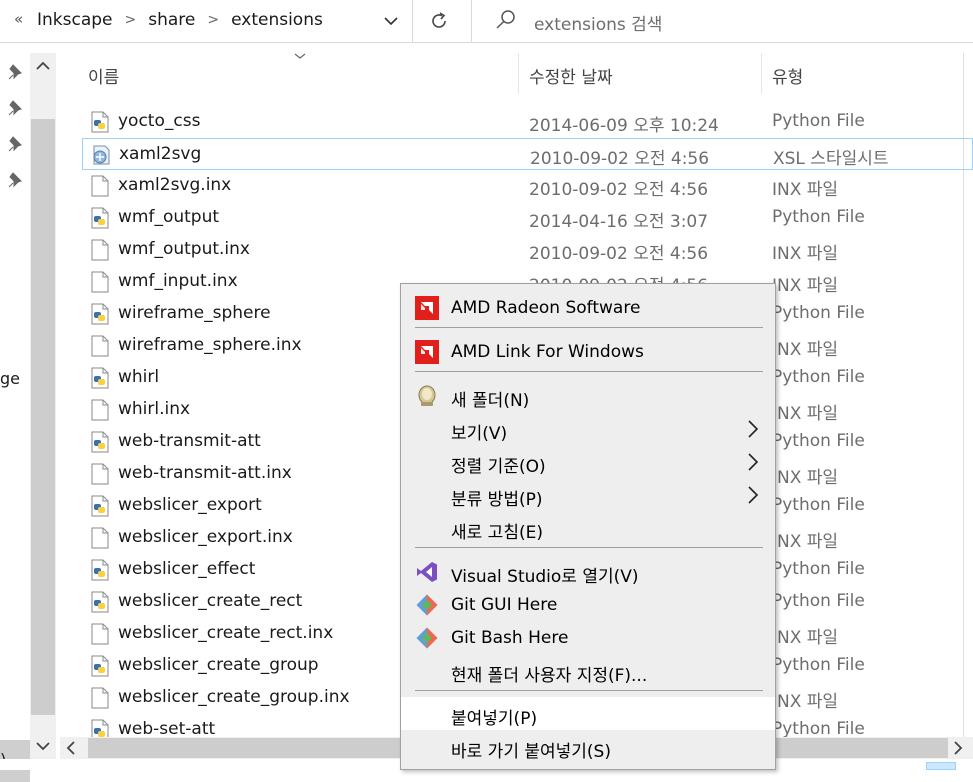 The image size is (973, 782). Describe the element at coordinates (43, 66) in the screenshot. I see `scroll-up-icon` at that location.